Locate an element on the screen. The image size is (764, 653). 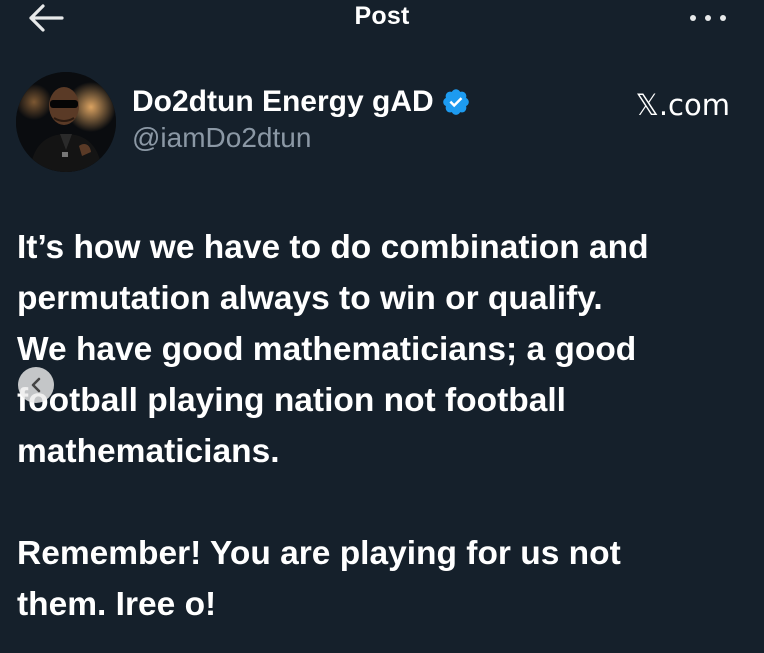
author-name-row: Do2dtun Energy gAD is located at coordinates (301, 102).